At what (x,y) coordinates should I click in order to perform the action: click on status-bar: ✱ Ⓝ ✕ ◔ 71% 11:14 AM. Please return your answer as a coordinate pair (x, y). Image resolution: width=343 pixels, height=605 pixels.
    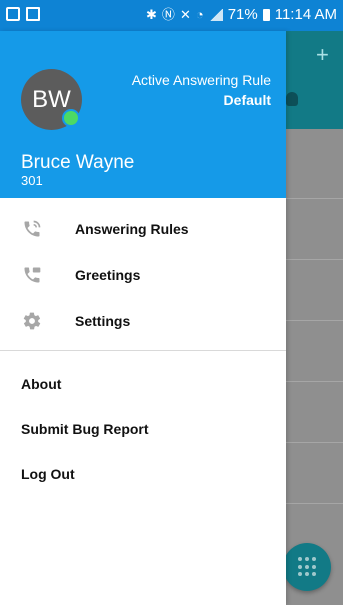
    Looking at the image, I should click on (171, 15).